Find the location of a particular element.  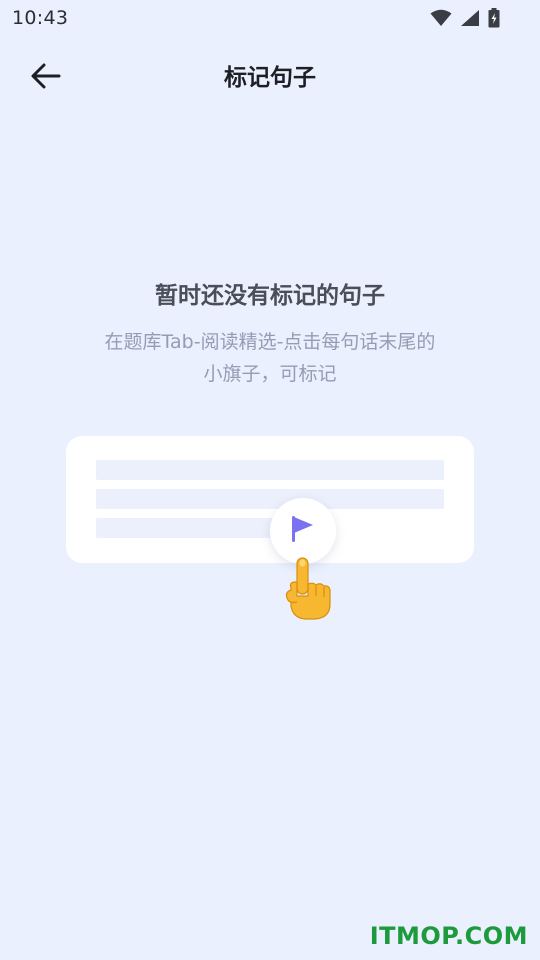

nav-bar: 标记句子 is located at coordinates (270, 75).